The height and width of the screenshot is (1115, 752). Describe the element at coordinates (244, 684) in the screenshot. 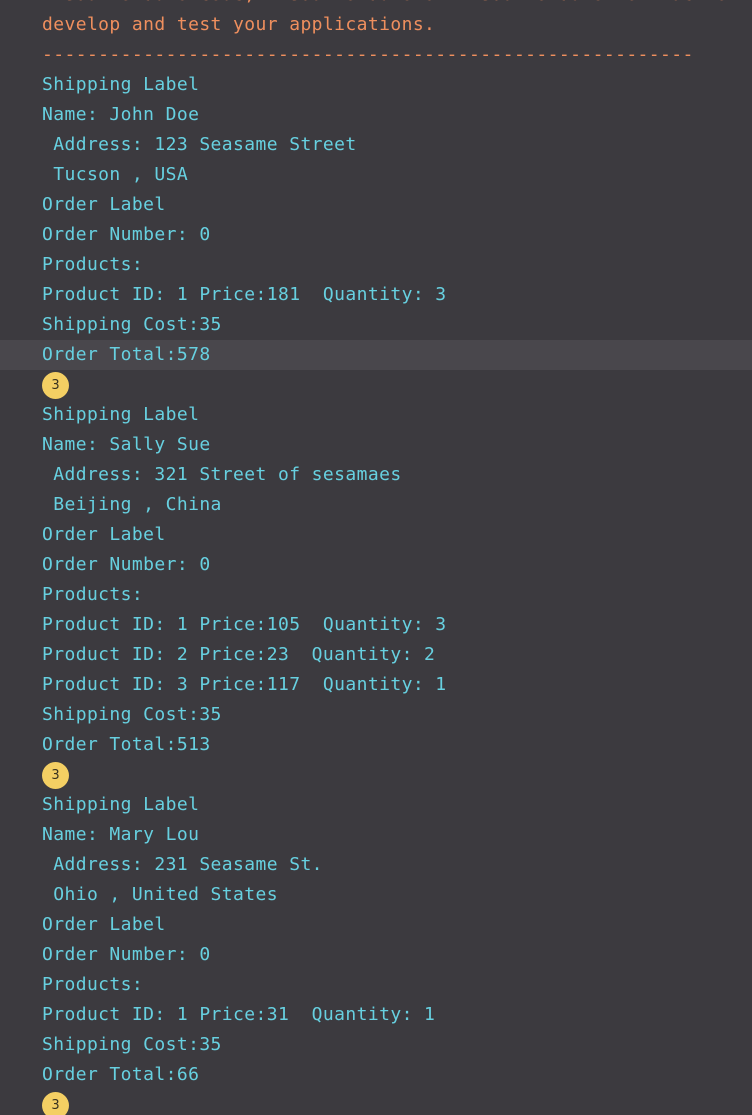

I see `product-line: Product ID: 3 Price:117 Quantity: 1` at that location.